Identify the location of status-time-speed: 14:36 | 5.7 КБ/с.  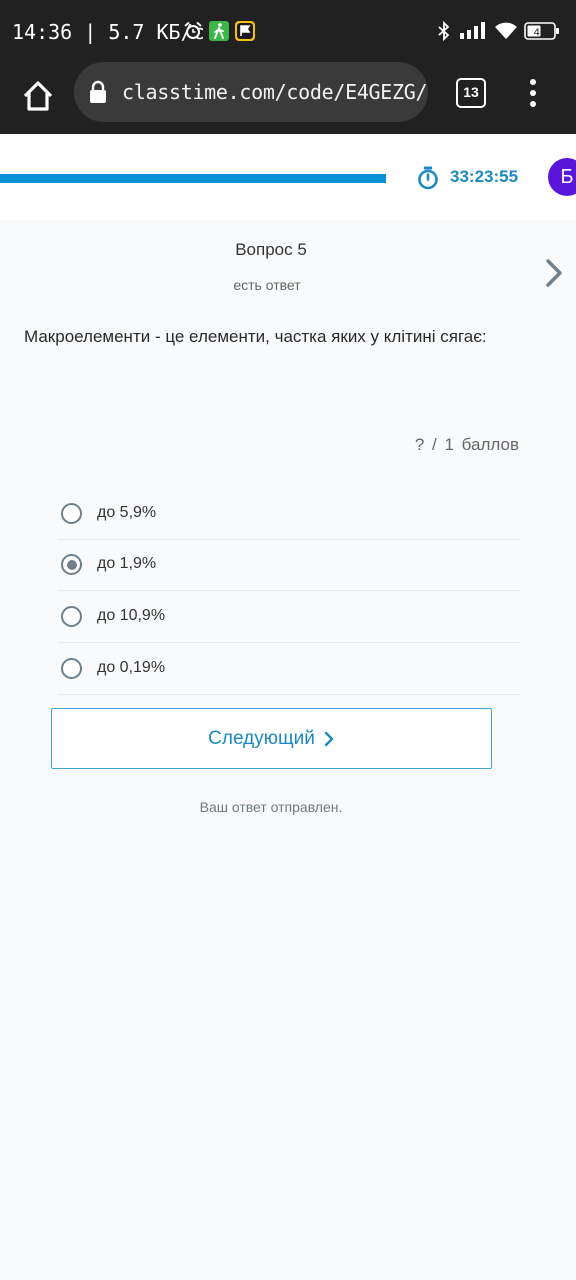
(108, 32).